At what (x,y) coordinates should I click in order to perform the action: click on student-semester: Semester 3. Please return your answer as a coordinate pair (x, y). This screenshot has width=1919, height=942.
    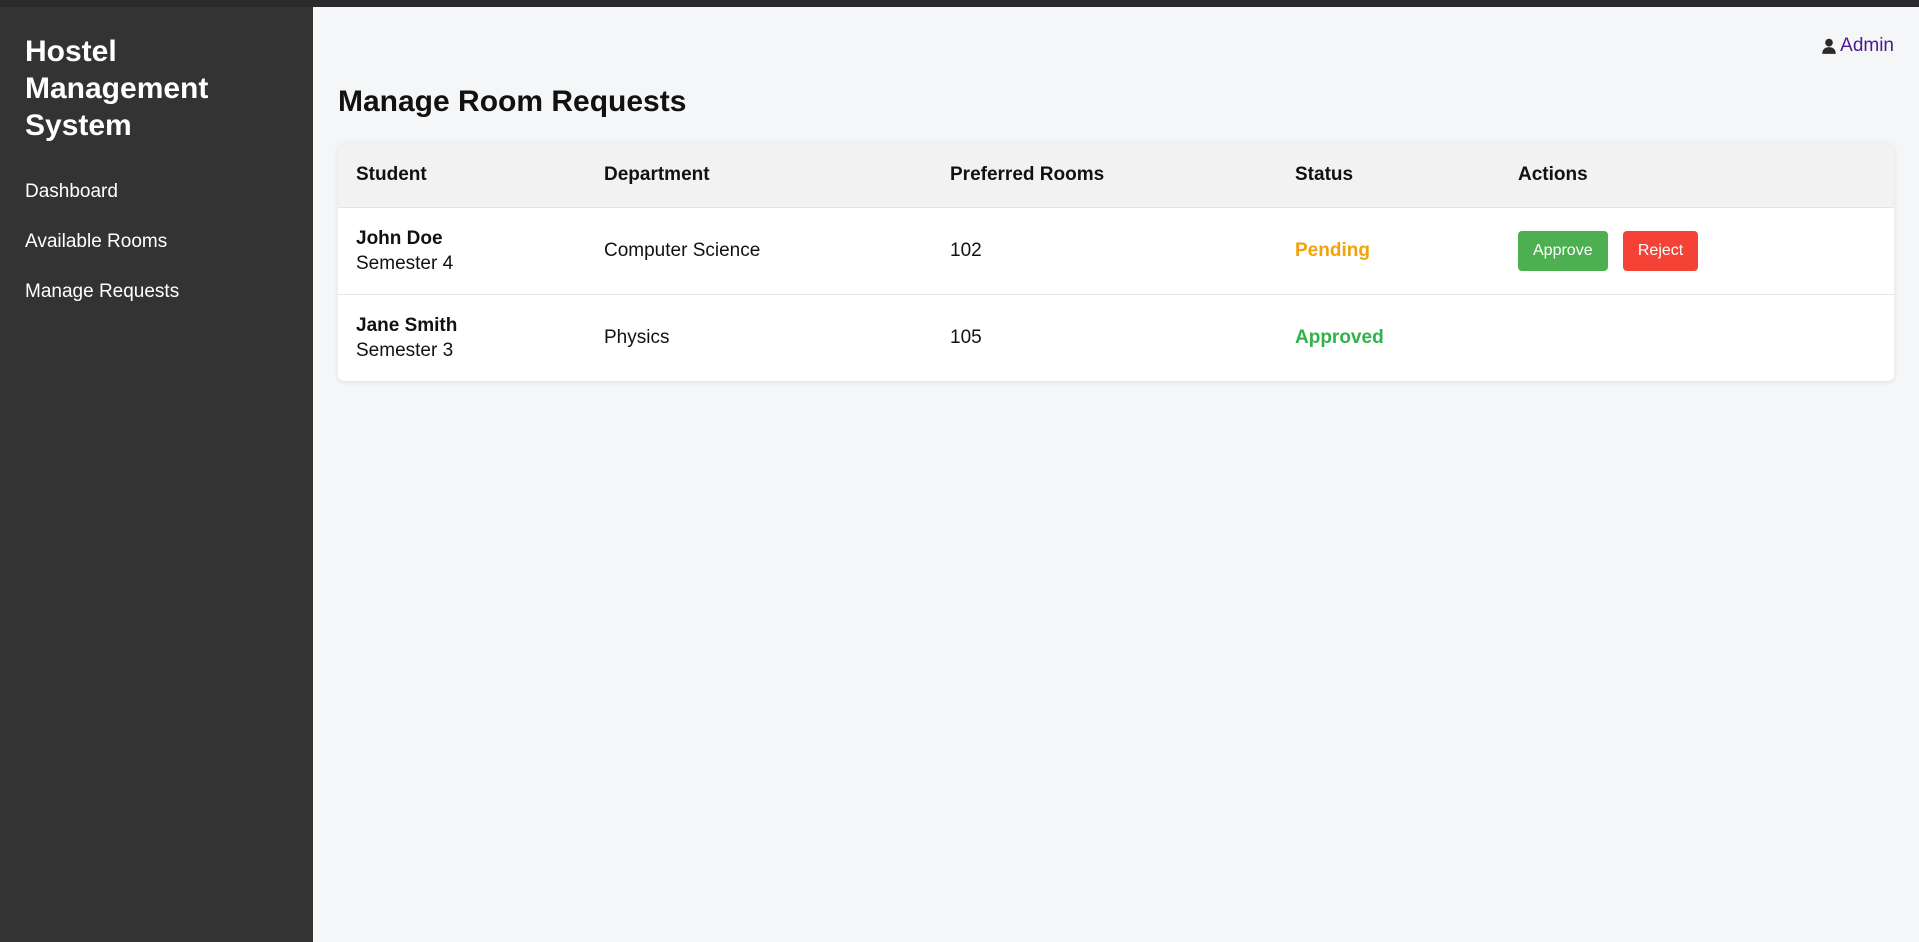
    Looking at the image, I should click on (405, 350).